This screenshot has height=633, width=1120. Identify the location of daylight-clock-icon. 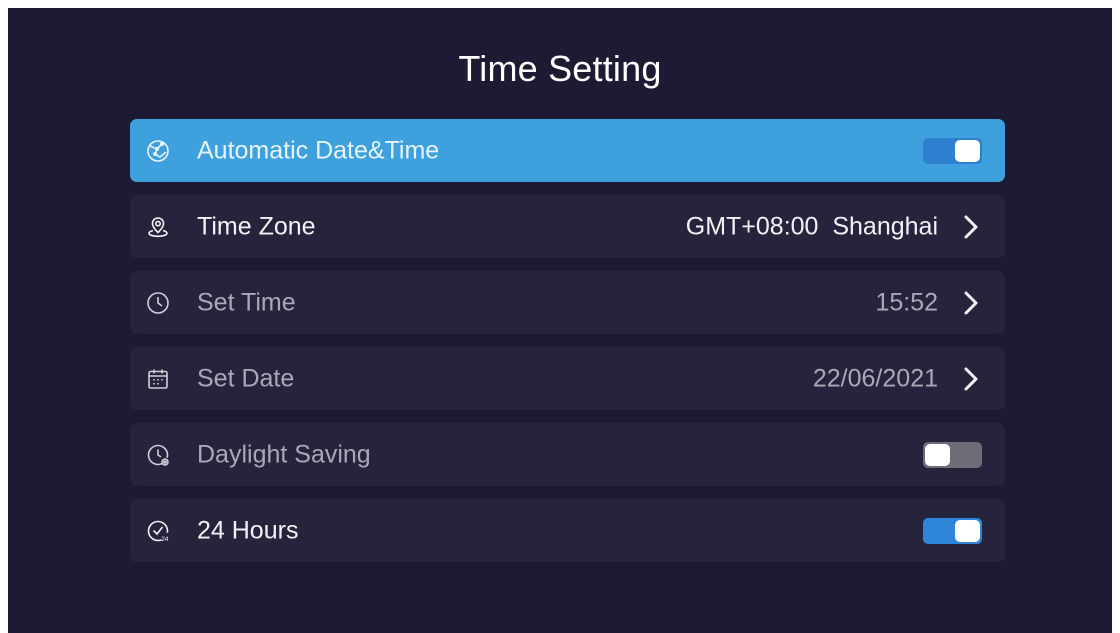
(158, 455).